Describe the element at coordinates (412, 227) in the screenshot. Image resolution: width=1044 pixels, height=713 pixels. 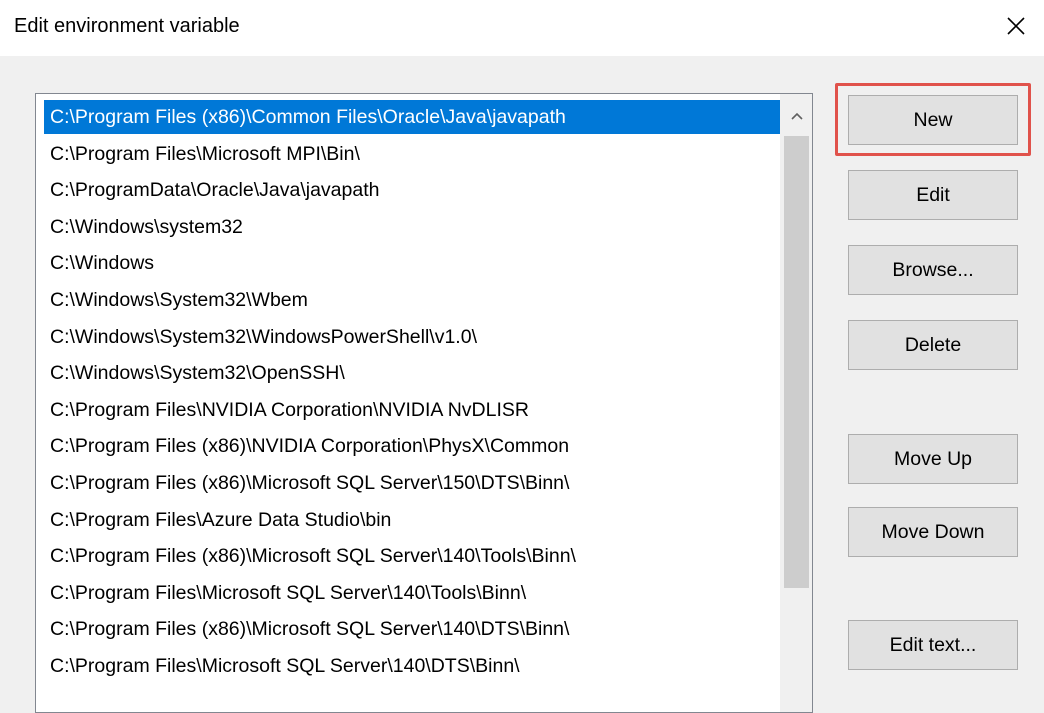
I see `list-item: C:\Windows\system32` at that location.